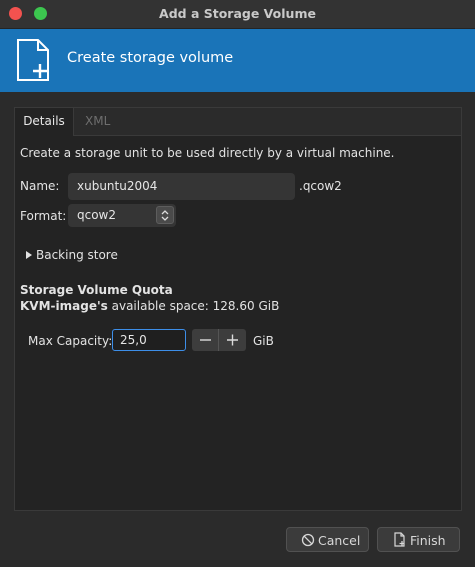 The height and width of the screenshot is (567, 475). I want to click on title-bar: Add a Storage Volume, so click(237, 14).